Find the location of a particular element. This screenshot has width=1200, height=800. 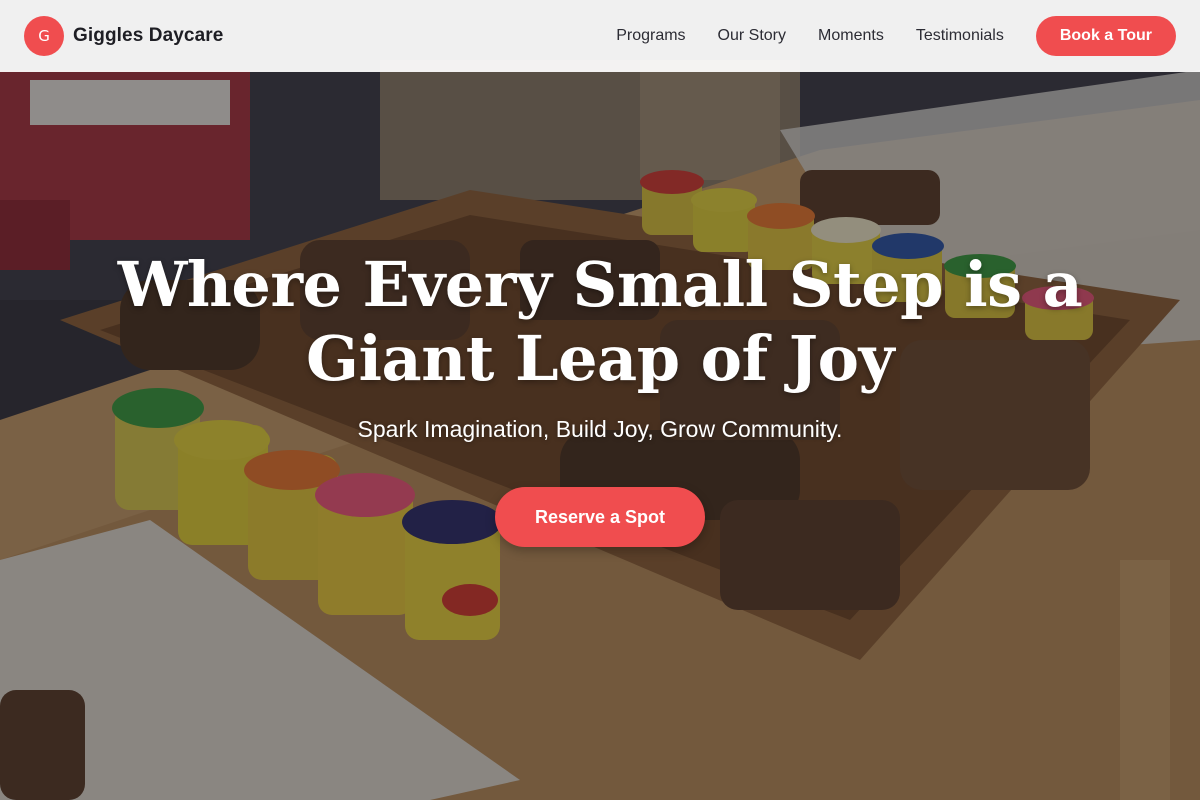

book-a-tour-button: Book a Tour is located at coordinates (1105, 36).